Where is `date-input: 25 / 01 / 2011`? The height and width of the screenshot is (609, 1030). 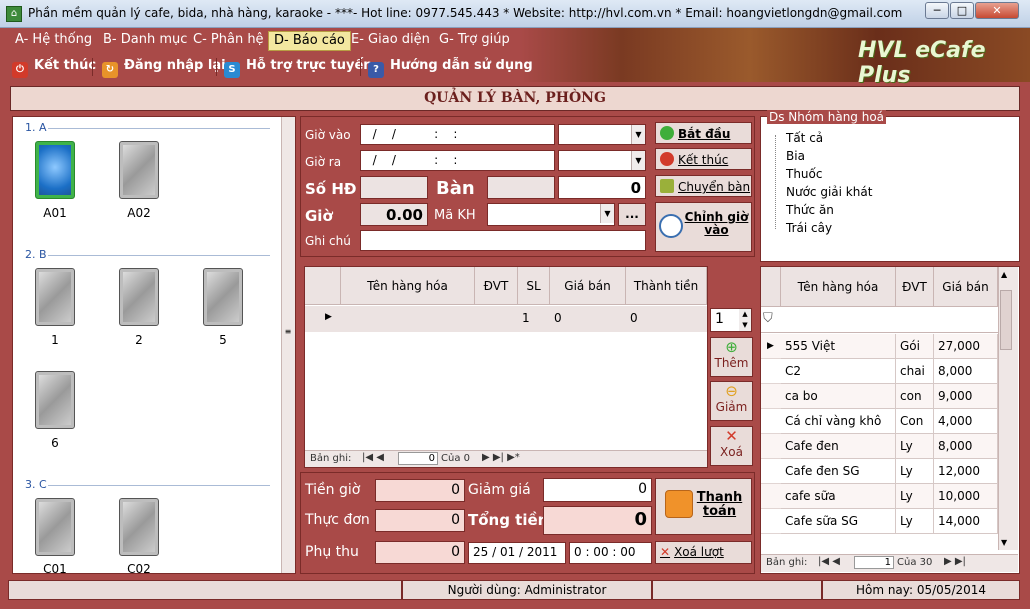
date-input: 25 / 01 / 2011 is located at coordinates (517, 553).